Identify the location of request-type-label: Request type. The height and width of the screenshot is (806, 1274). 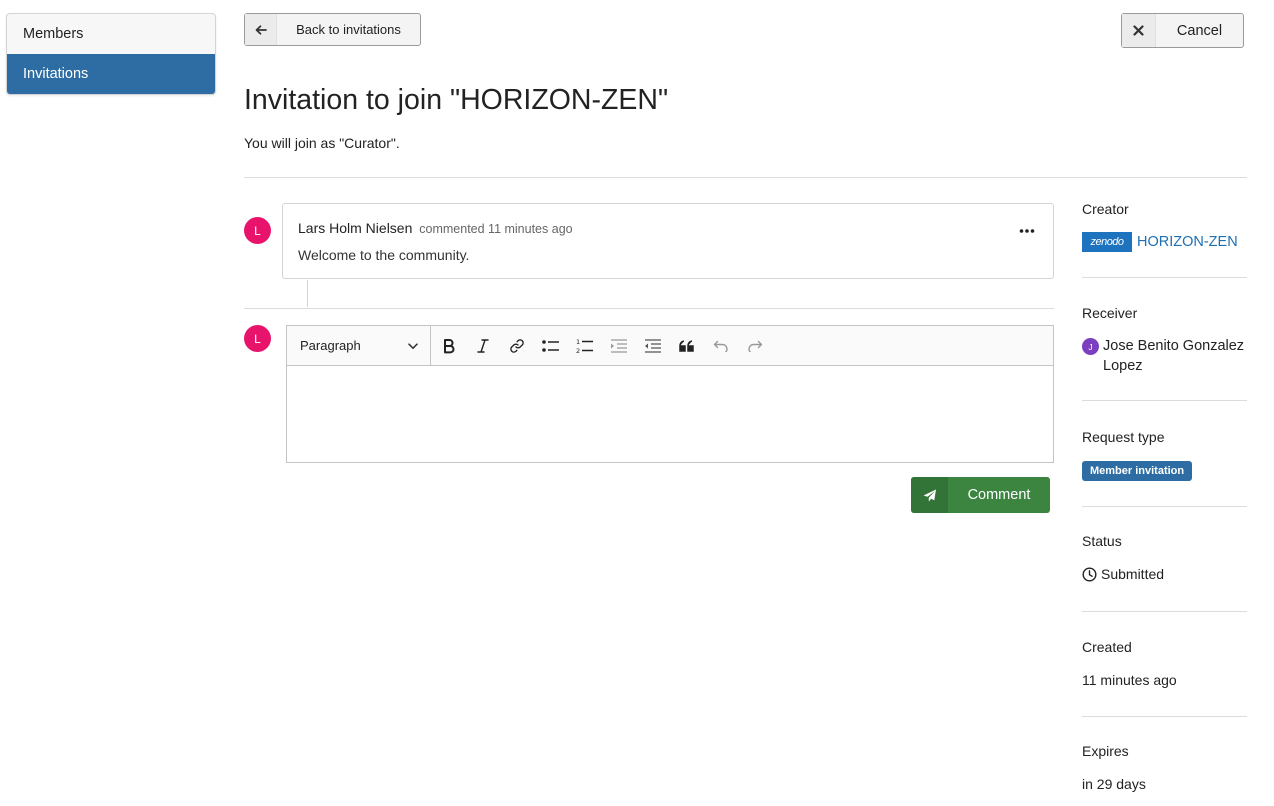
(1123, 437).